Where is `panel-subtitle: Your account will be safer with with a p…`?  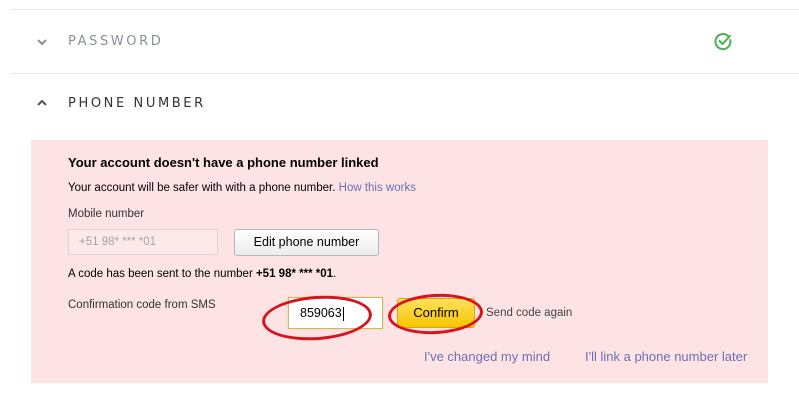
panel-subtitle: Your account will be safer with with a p… is located at coordinates (242, 188).